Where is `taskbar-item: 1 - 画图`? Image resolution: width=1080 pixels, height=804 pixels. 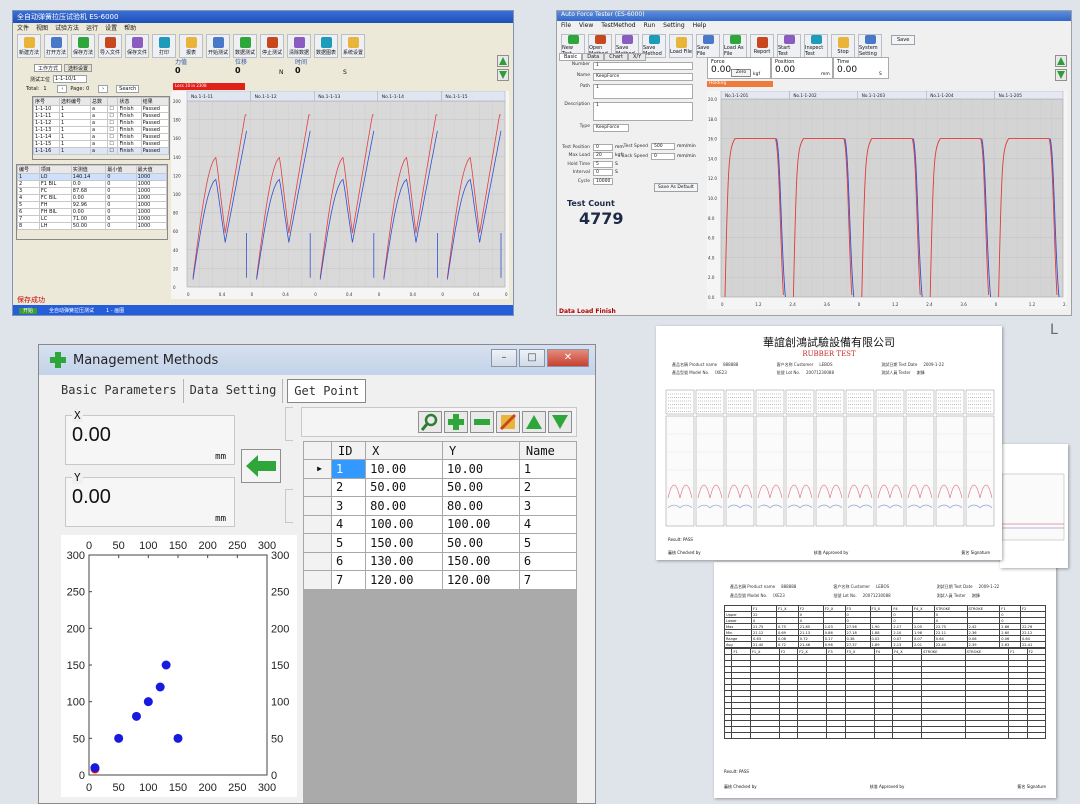
taskbar-item: 1 - 画图 is located at coordinates (115, 311).